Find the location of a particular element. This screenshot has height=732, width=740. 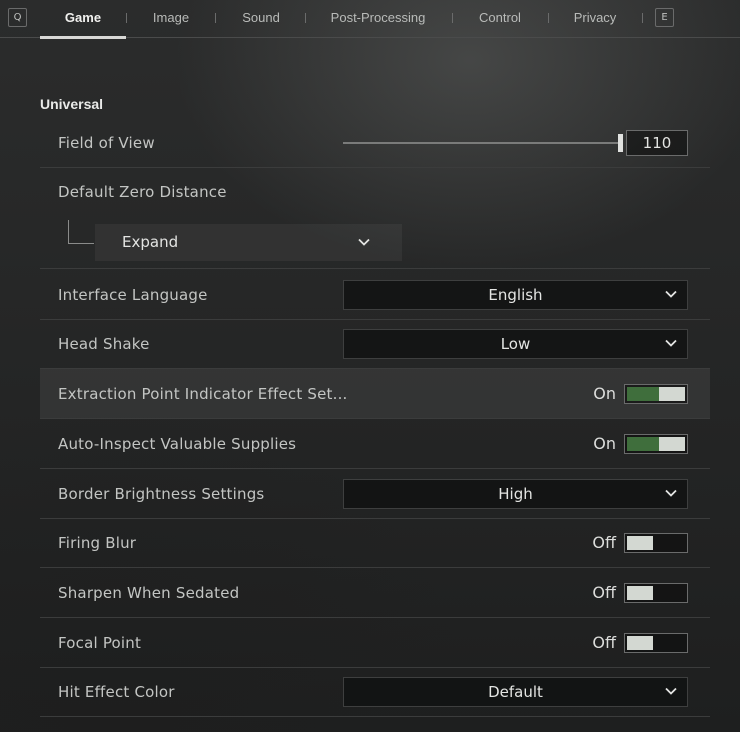

interface-language-dropdown: English is located at coordinates (515, 295).